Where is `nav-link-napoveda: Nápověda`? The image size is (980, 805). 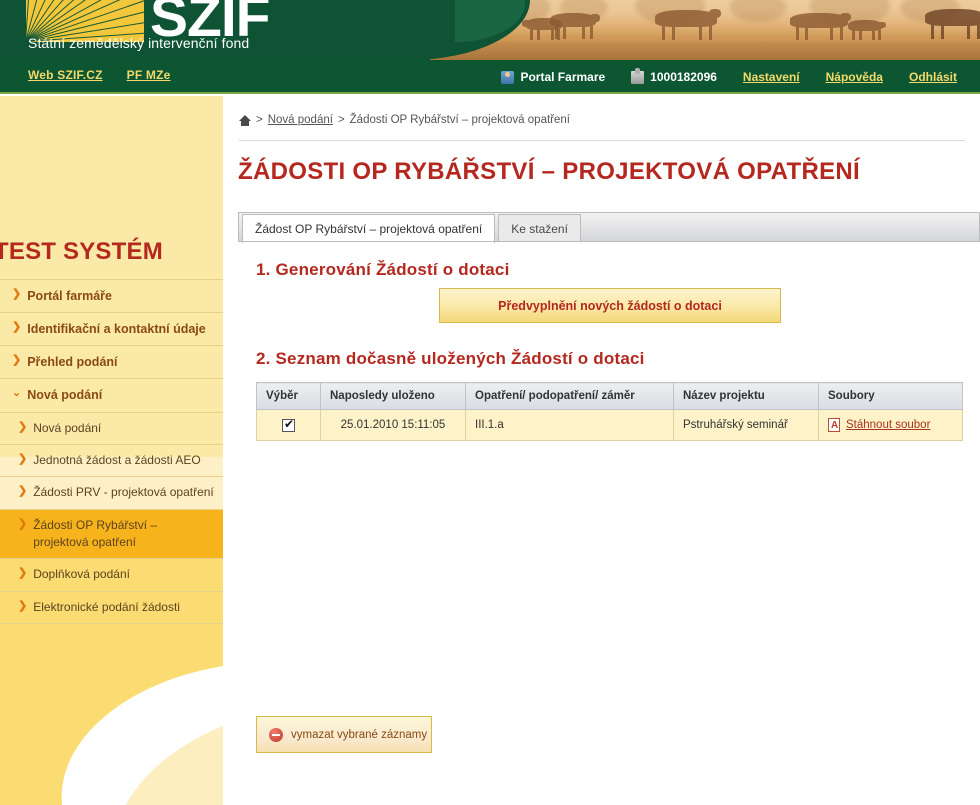
nav-link-napoveda: Nápověda is located at coordinates (854, 77).